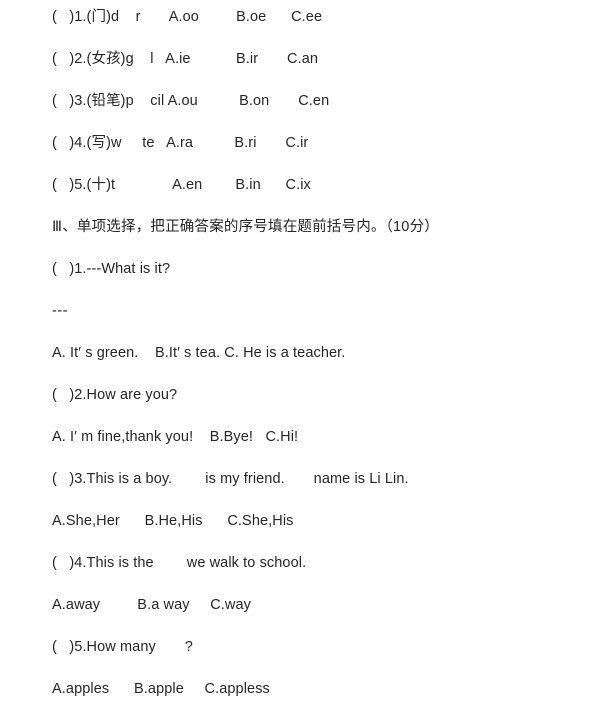 This screenshot has height=723, width=594. Describe the element at coordinates (152, 605) in the screenshot. I see `choice-question-4-options: A.away B.a way C.way` at that location.